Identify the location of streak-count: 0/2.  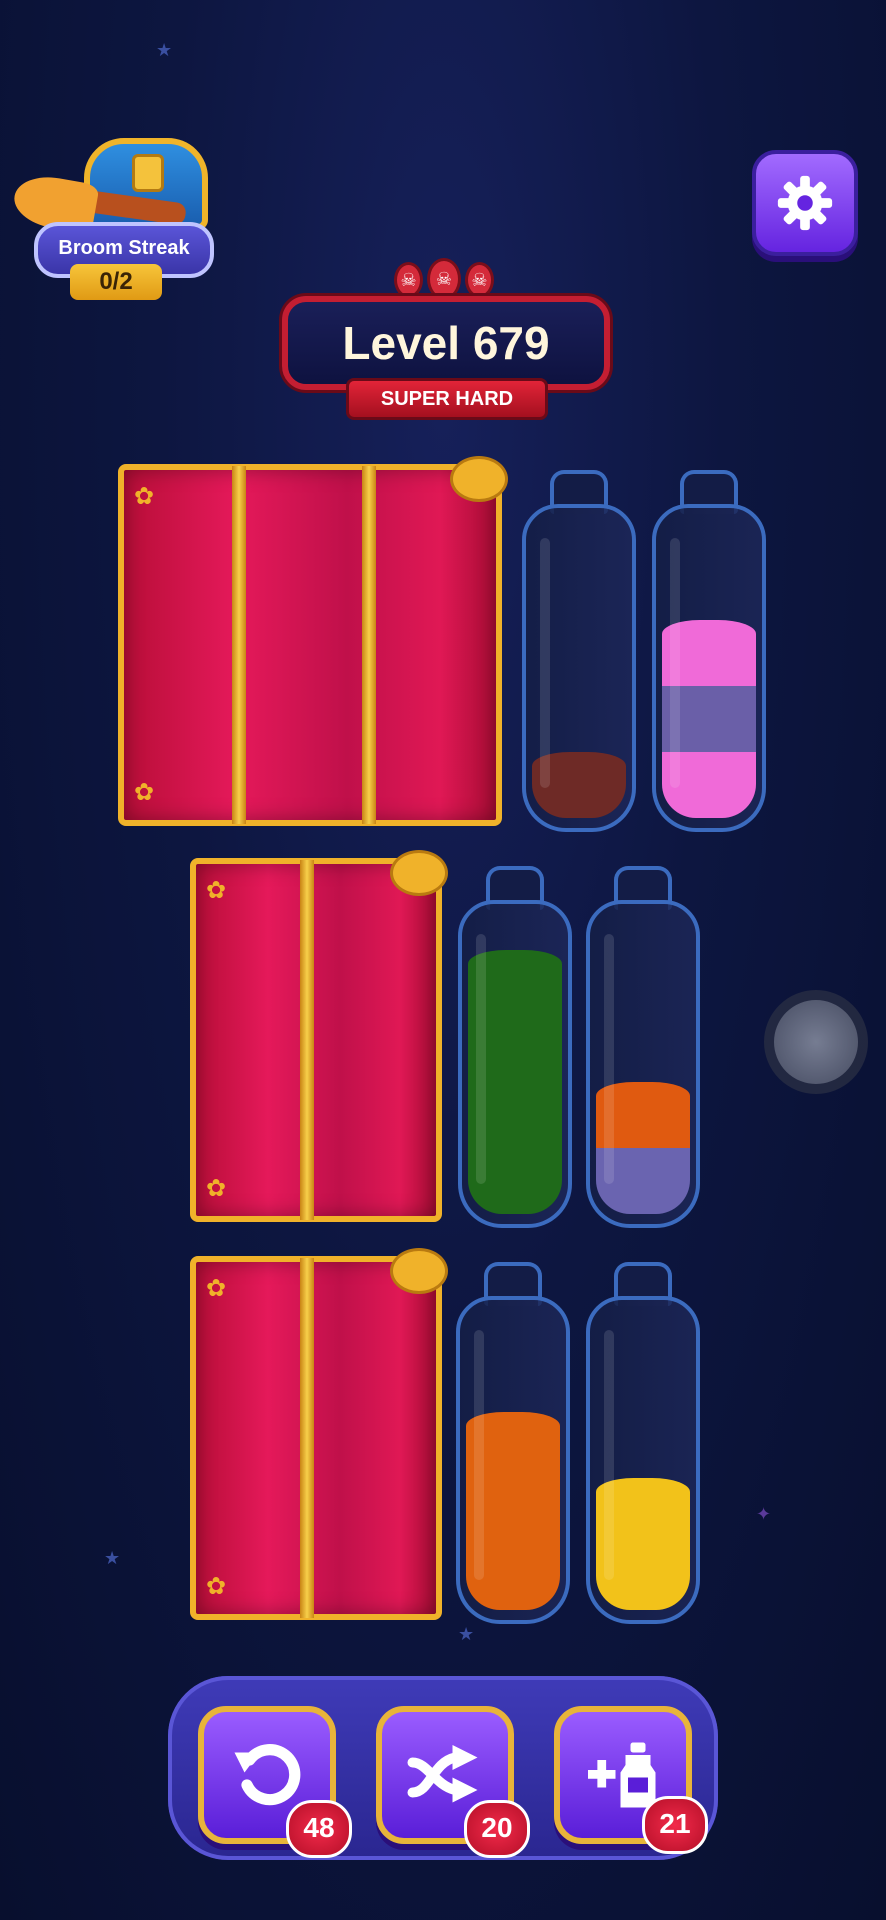
(116, 282).